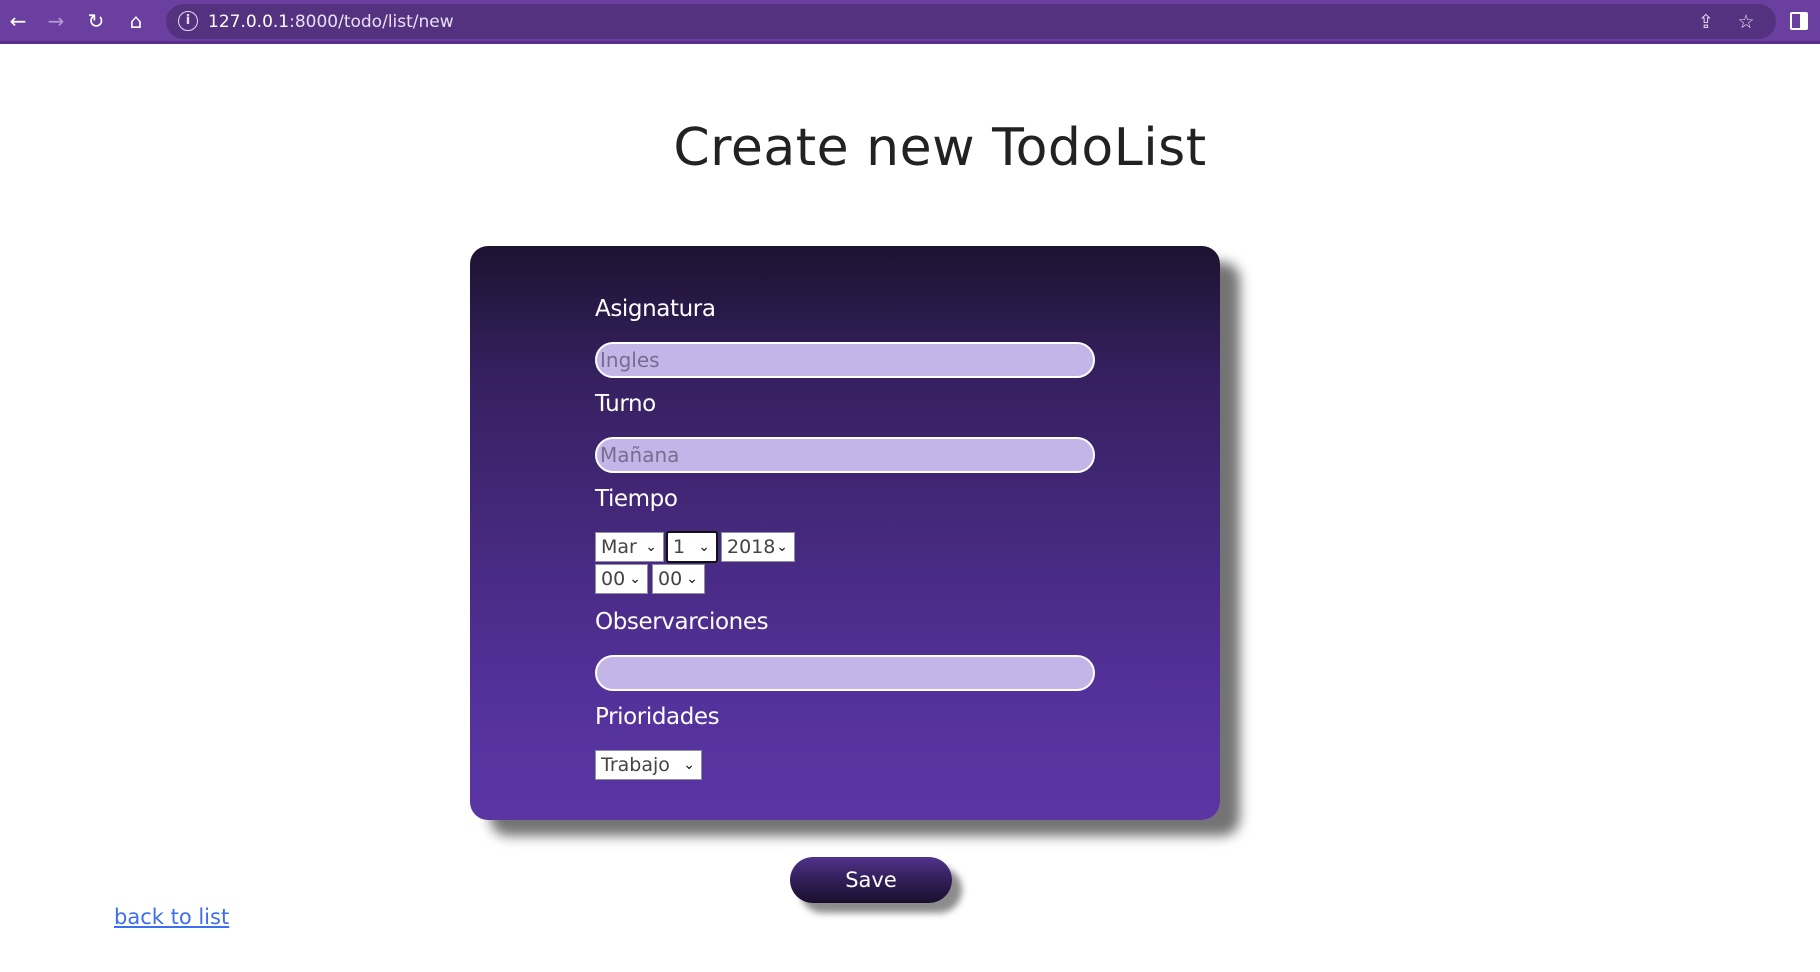 This screenshot has width=1820, height=972. What do you see at coordinates (625, 404) in the screenshot?
I see `turno-label: Turno` at bounding box center [625, 404].